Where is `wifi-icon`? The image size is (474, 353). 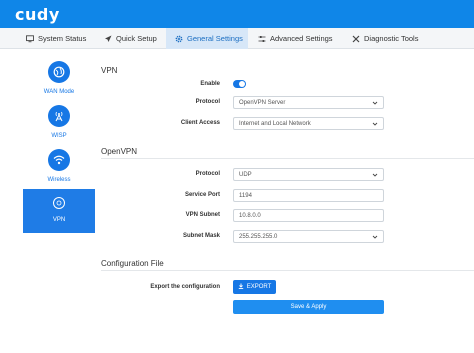
wifi-icon is located at coordinates (59, 160).